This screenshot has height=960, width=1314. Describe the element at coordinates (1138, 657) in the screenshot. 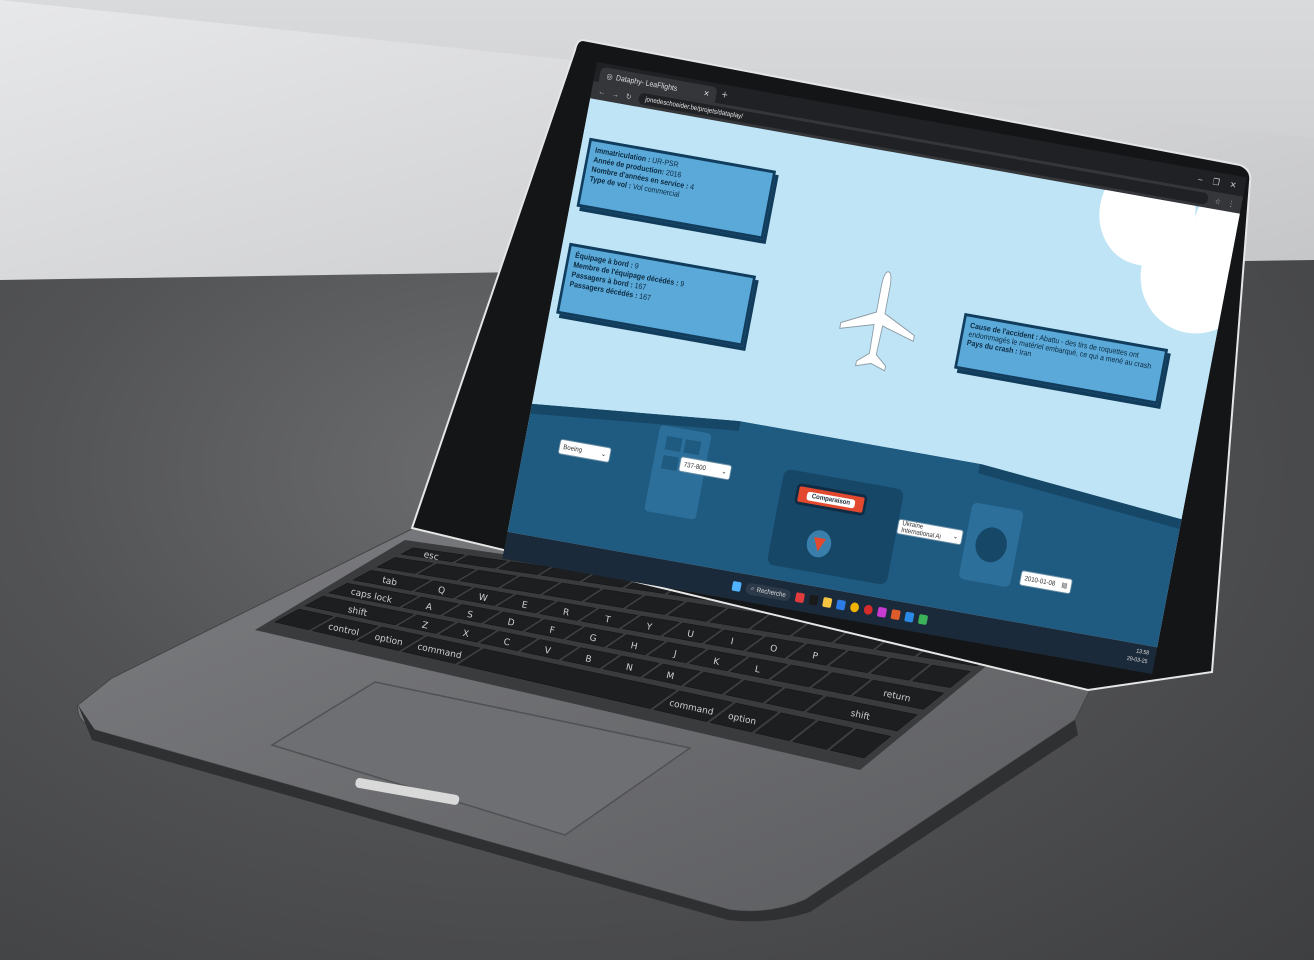

I see `taskbar-clock: 13:58 29-03-25` at that location.